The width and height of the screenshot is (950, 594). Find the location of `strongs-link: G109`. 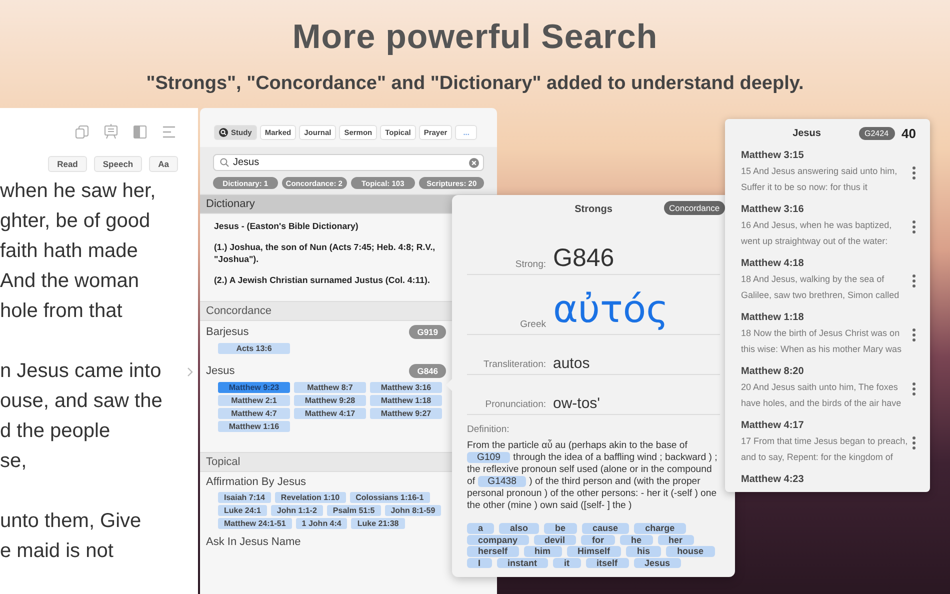

strongs-link: G109 is located at coordinates (488, 457).